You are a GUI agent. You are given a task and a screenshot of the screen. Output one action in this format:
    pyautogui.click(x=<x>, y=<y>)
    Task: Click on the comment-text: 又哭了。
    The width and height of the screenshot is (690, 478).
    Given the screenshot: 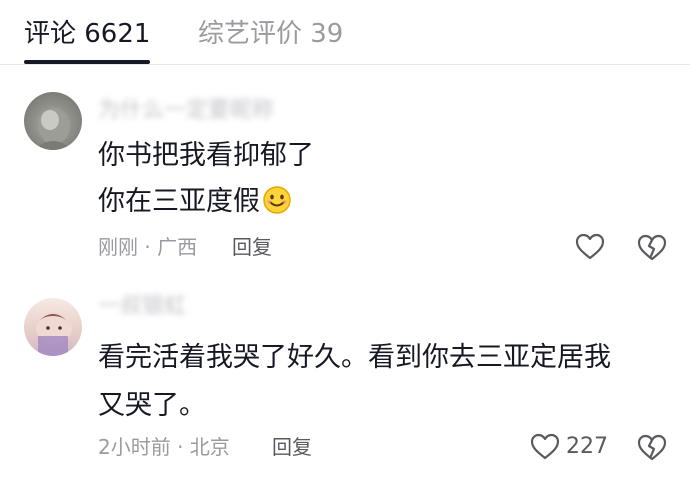 What is the action you would take?
    pyautogui.click(x=152, y=405)
    